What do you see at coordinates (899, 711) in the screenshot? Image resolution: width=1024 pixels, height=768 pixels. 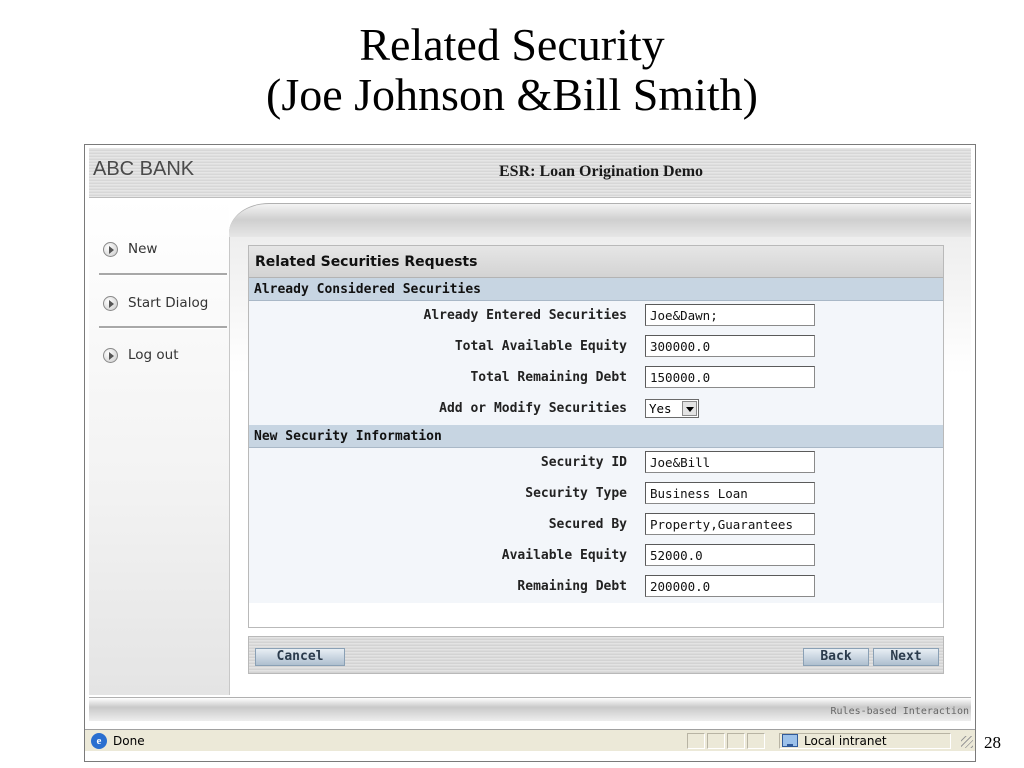 I see `footer-text: Rules-based Interaction` at bounding box center [899, 711].